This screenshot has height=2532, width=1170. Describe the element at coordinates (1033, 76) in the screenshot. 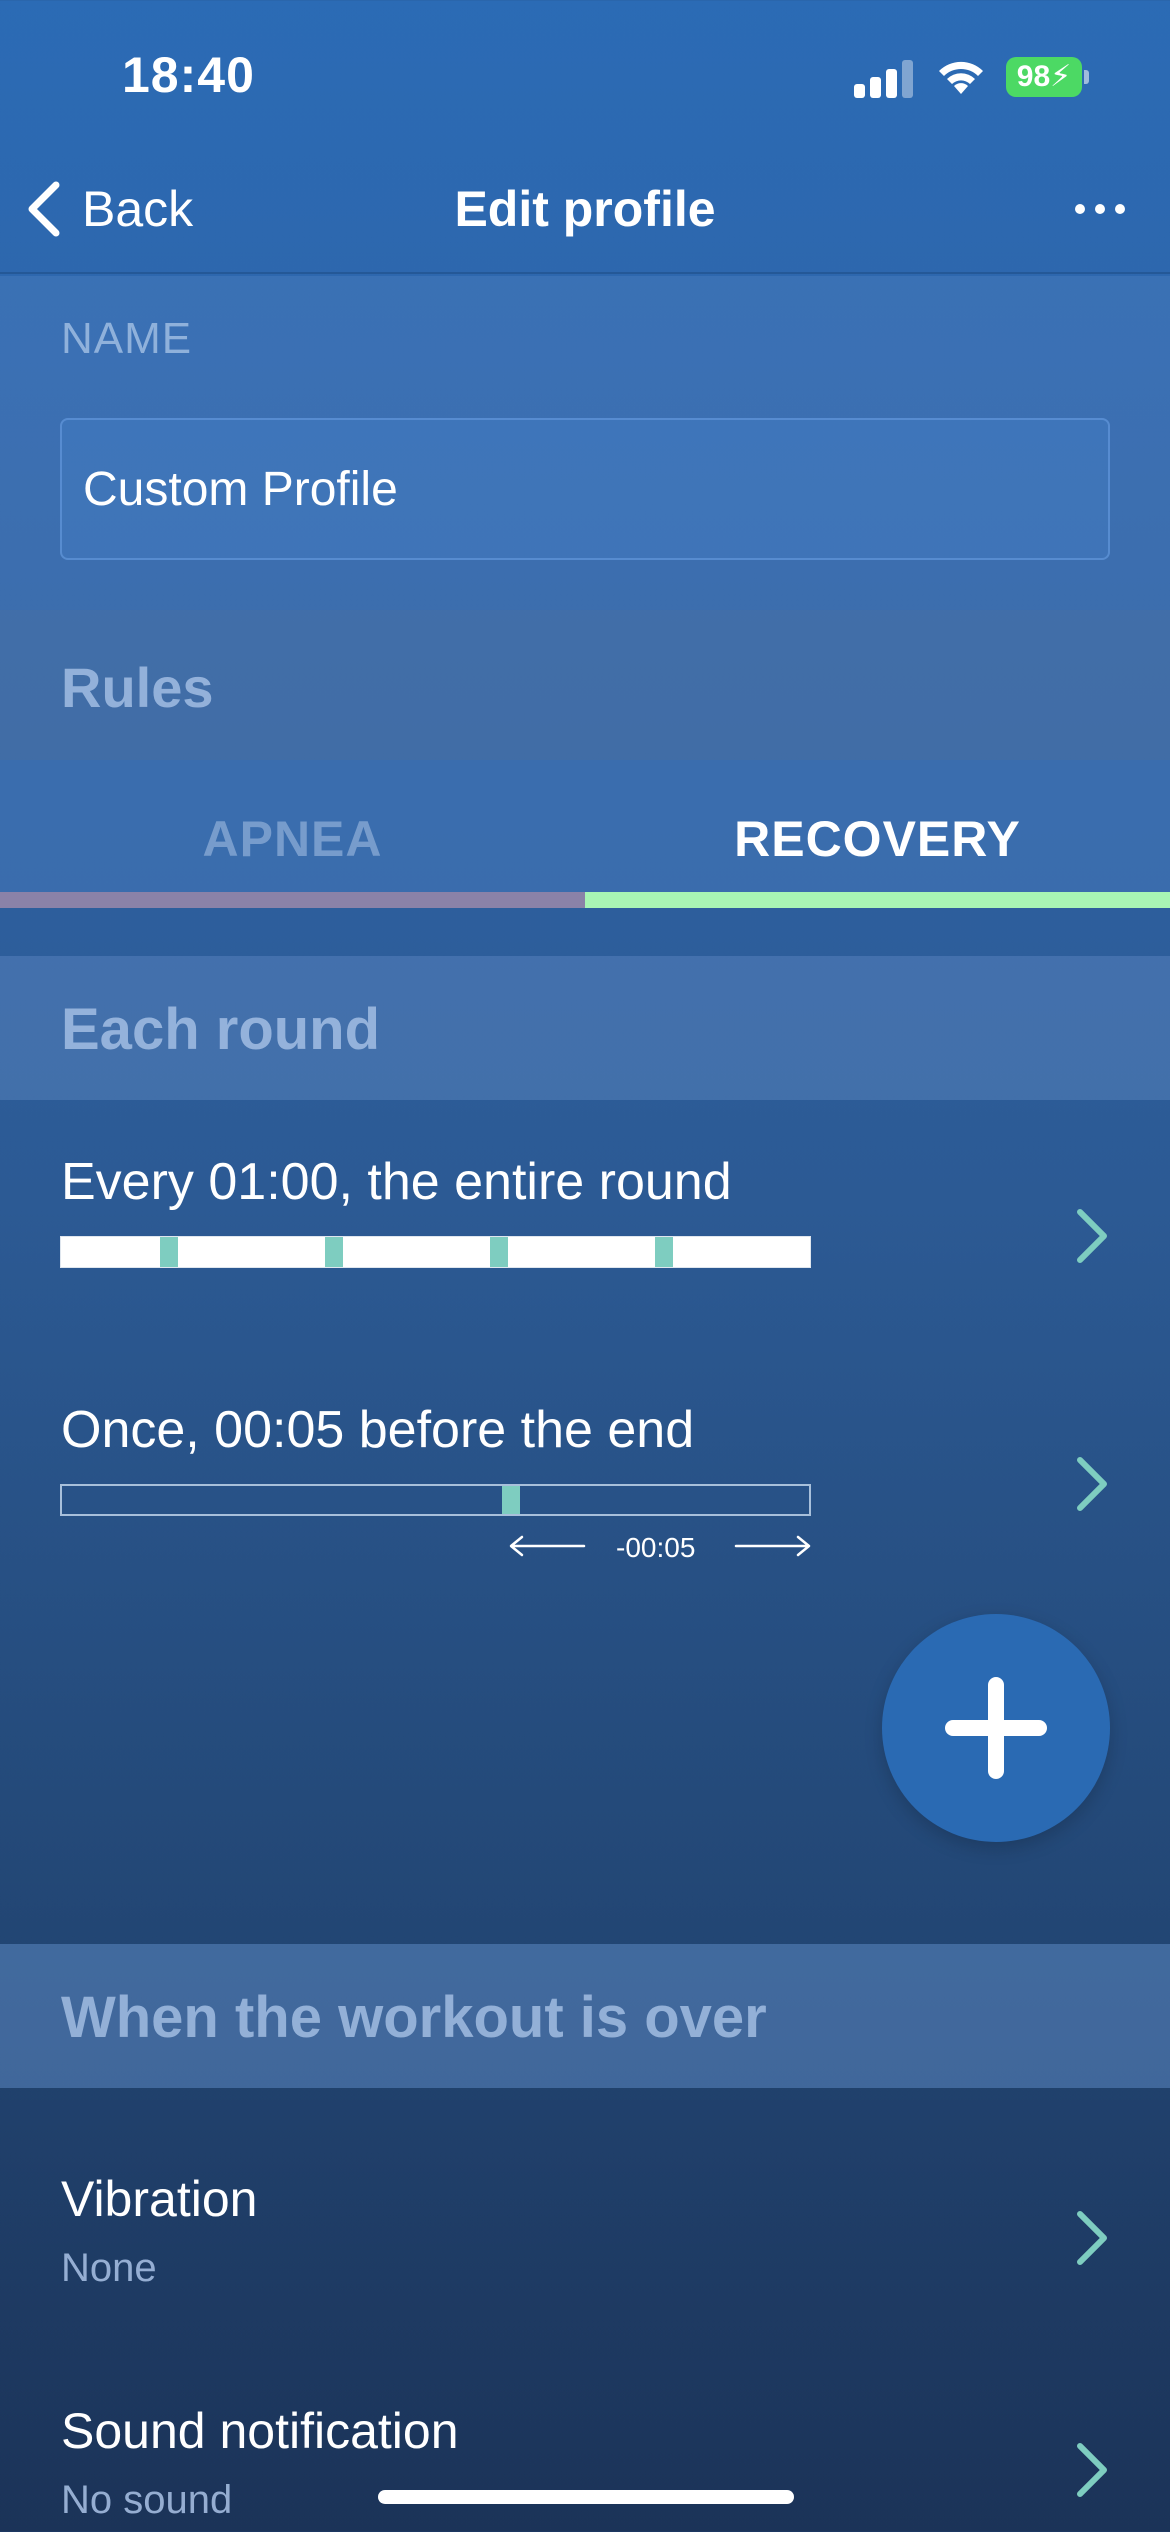

I see `battery-level: 98` at that location.